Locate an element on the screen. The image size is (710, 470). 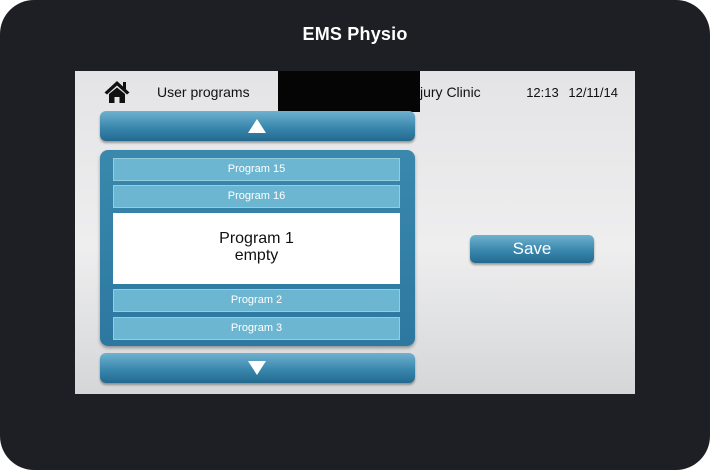
clinic-name: jury Clinic is located at coordinates (450, 92).